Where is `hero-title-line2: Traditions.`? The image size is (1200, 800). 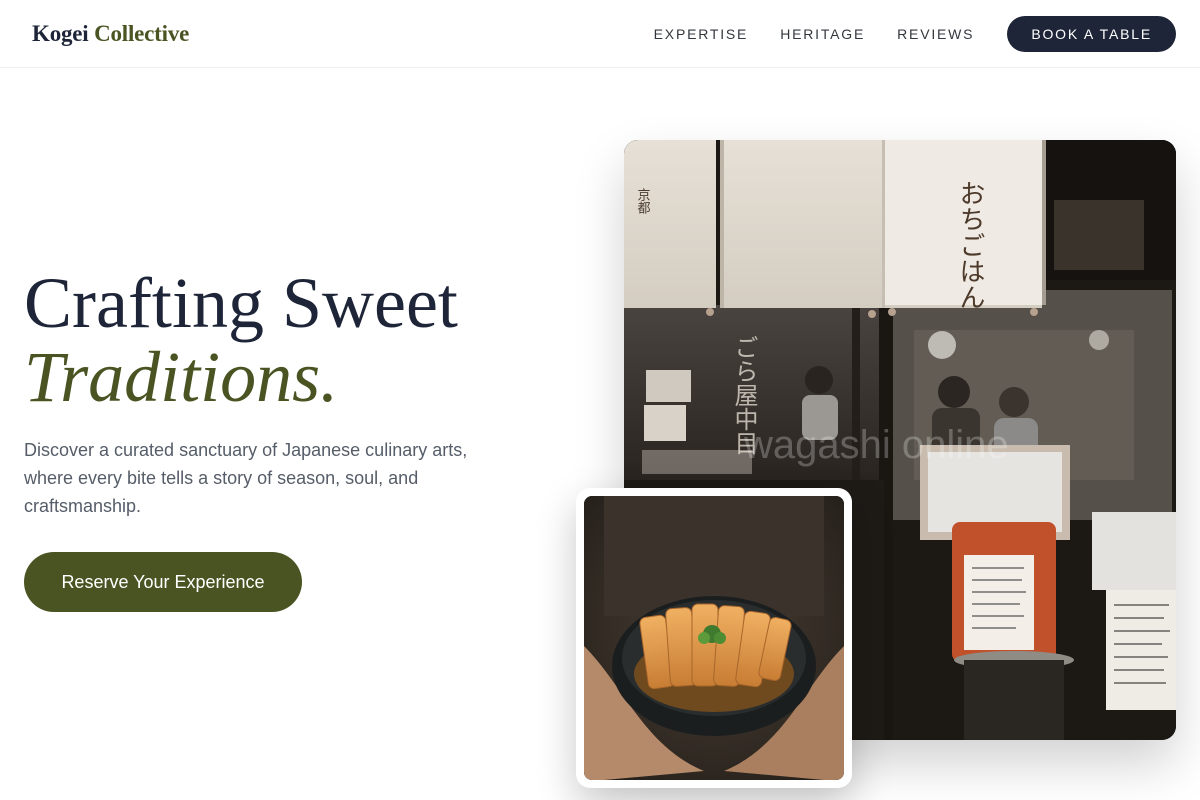 hero-title-line2: Traditions. is located at coordinates (181, 377).